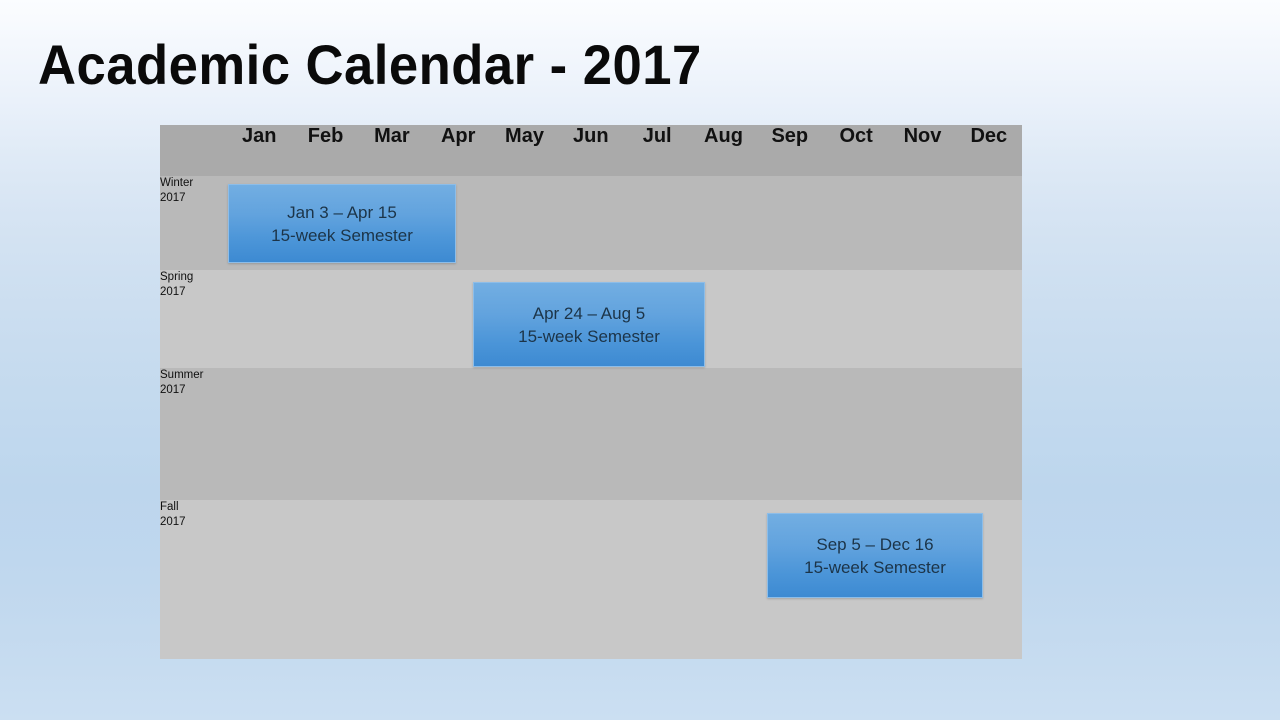 This screenshot has height=720, width=1280. Describe the element at coordinates (657, 150) in the screenshot. I see `column-header-jul: Jul` at that location.